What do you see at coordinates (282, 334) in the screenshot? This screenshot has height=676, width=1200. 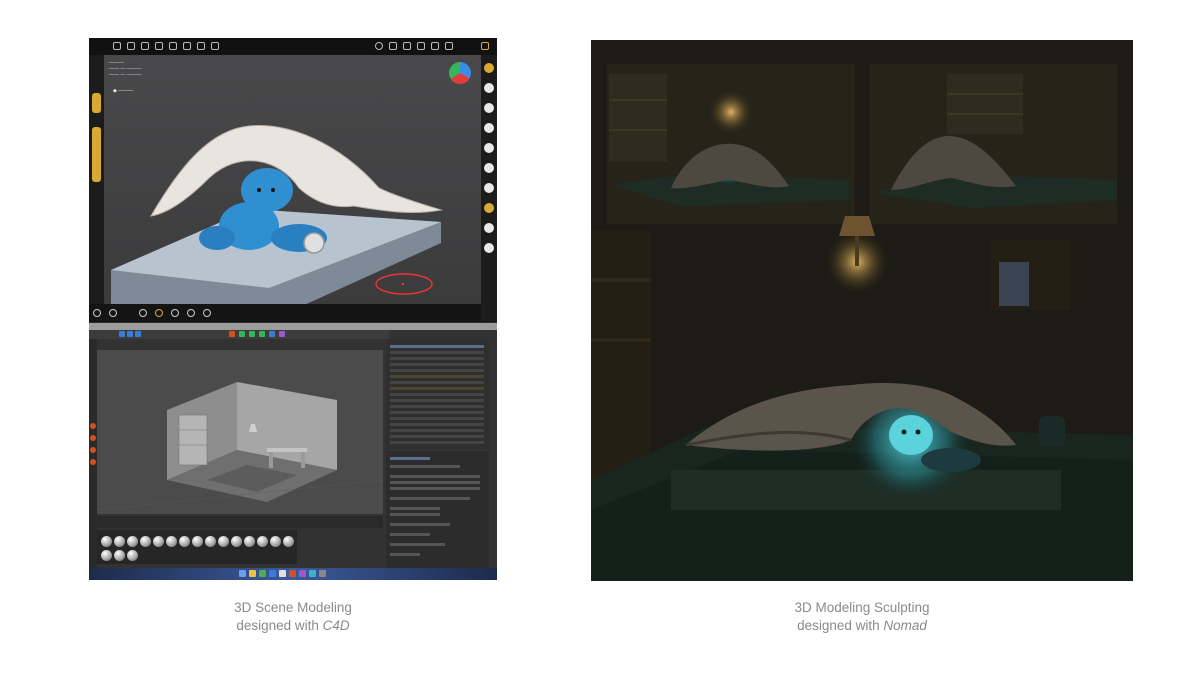 I see `scene-icon` at bounding box center [282, 334].